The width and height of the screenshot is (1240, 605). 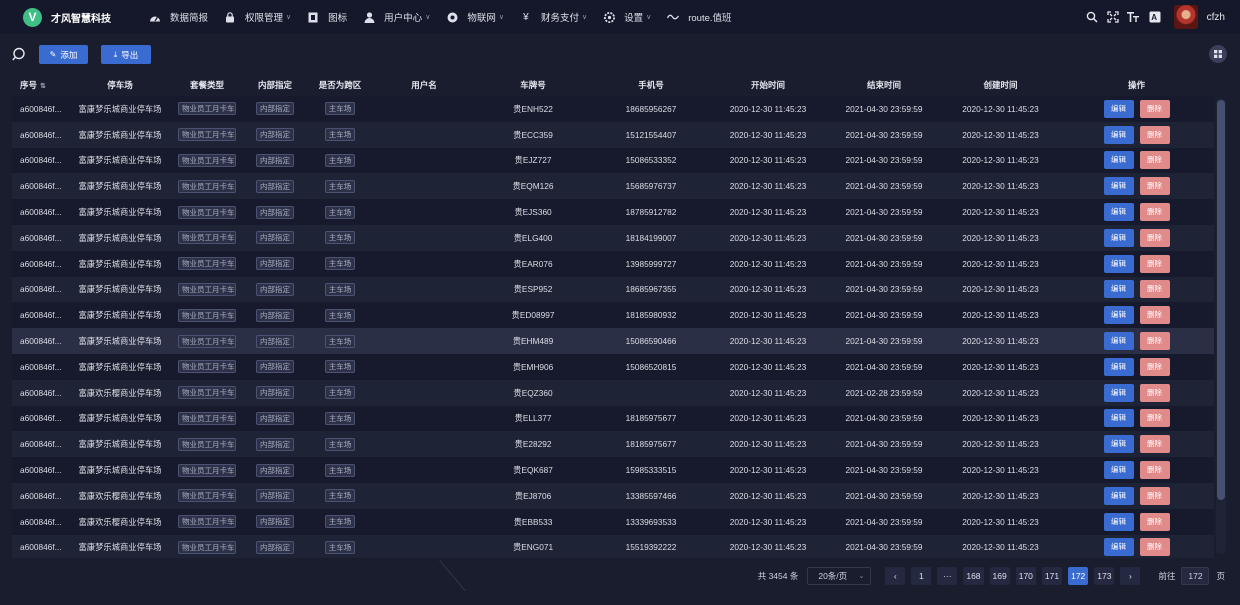 What do you see at coordinates (82, 17) in the screenshot?
I see `brand: V 才风智慧科技` at bounding box center [82, 17].